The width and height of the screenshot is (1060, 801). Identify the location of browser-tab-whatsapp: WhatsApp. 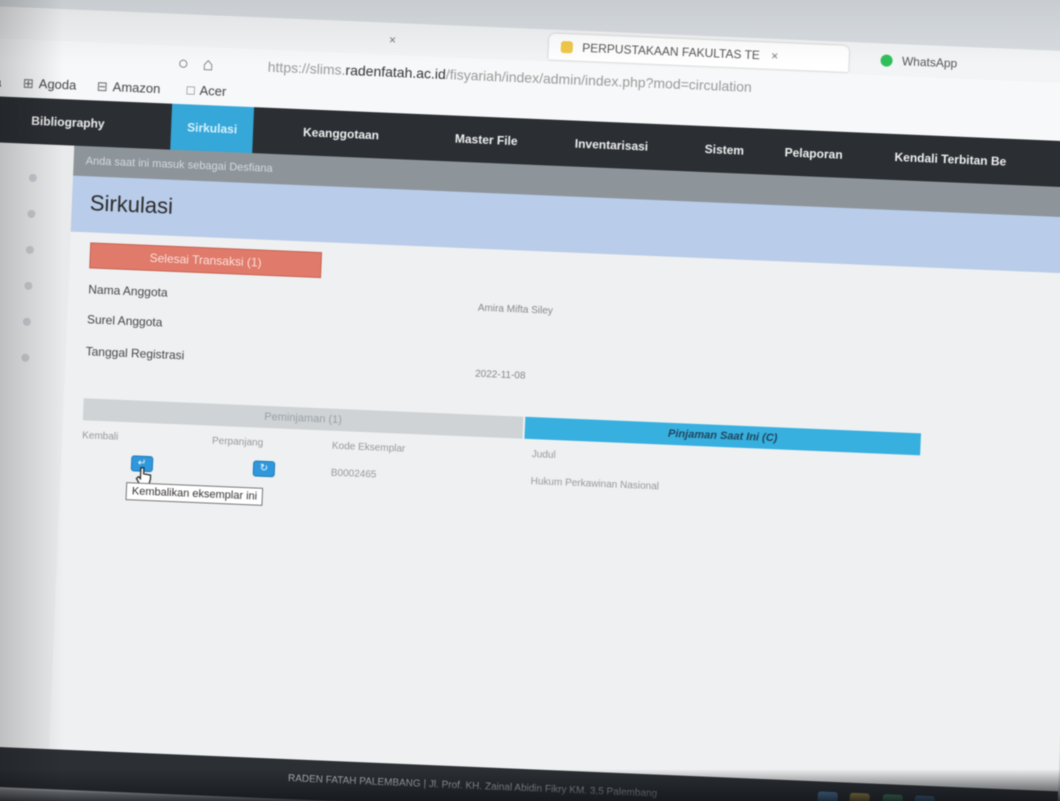
(919, 62).